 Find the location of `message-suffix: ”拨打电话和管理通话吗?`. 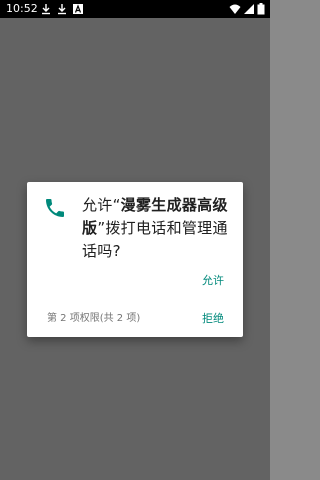

message-suffix: ”拨打电话和管理通话吗? is located at coordinates (155, 239).